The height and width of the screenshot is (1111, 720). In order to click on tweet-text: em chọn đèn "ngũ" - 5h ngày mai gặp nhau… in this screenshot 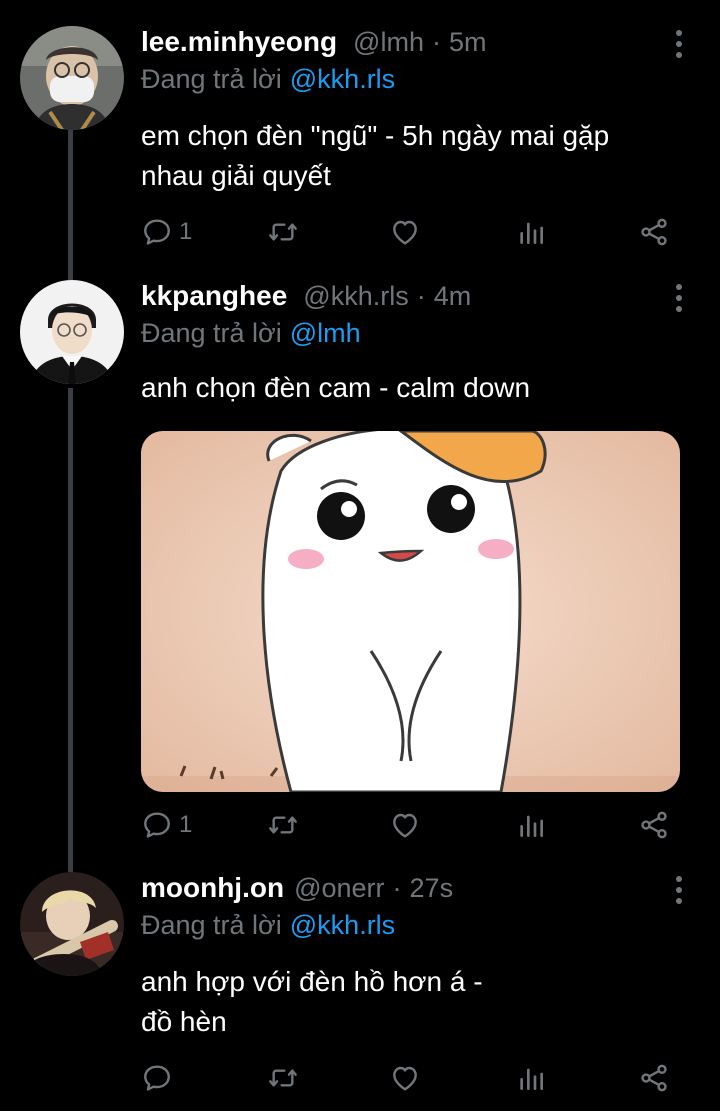, I will do `click(420, 156)`.